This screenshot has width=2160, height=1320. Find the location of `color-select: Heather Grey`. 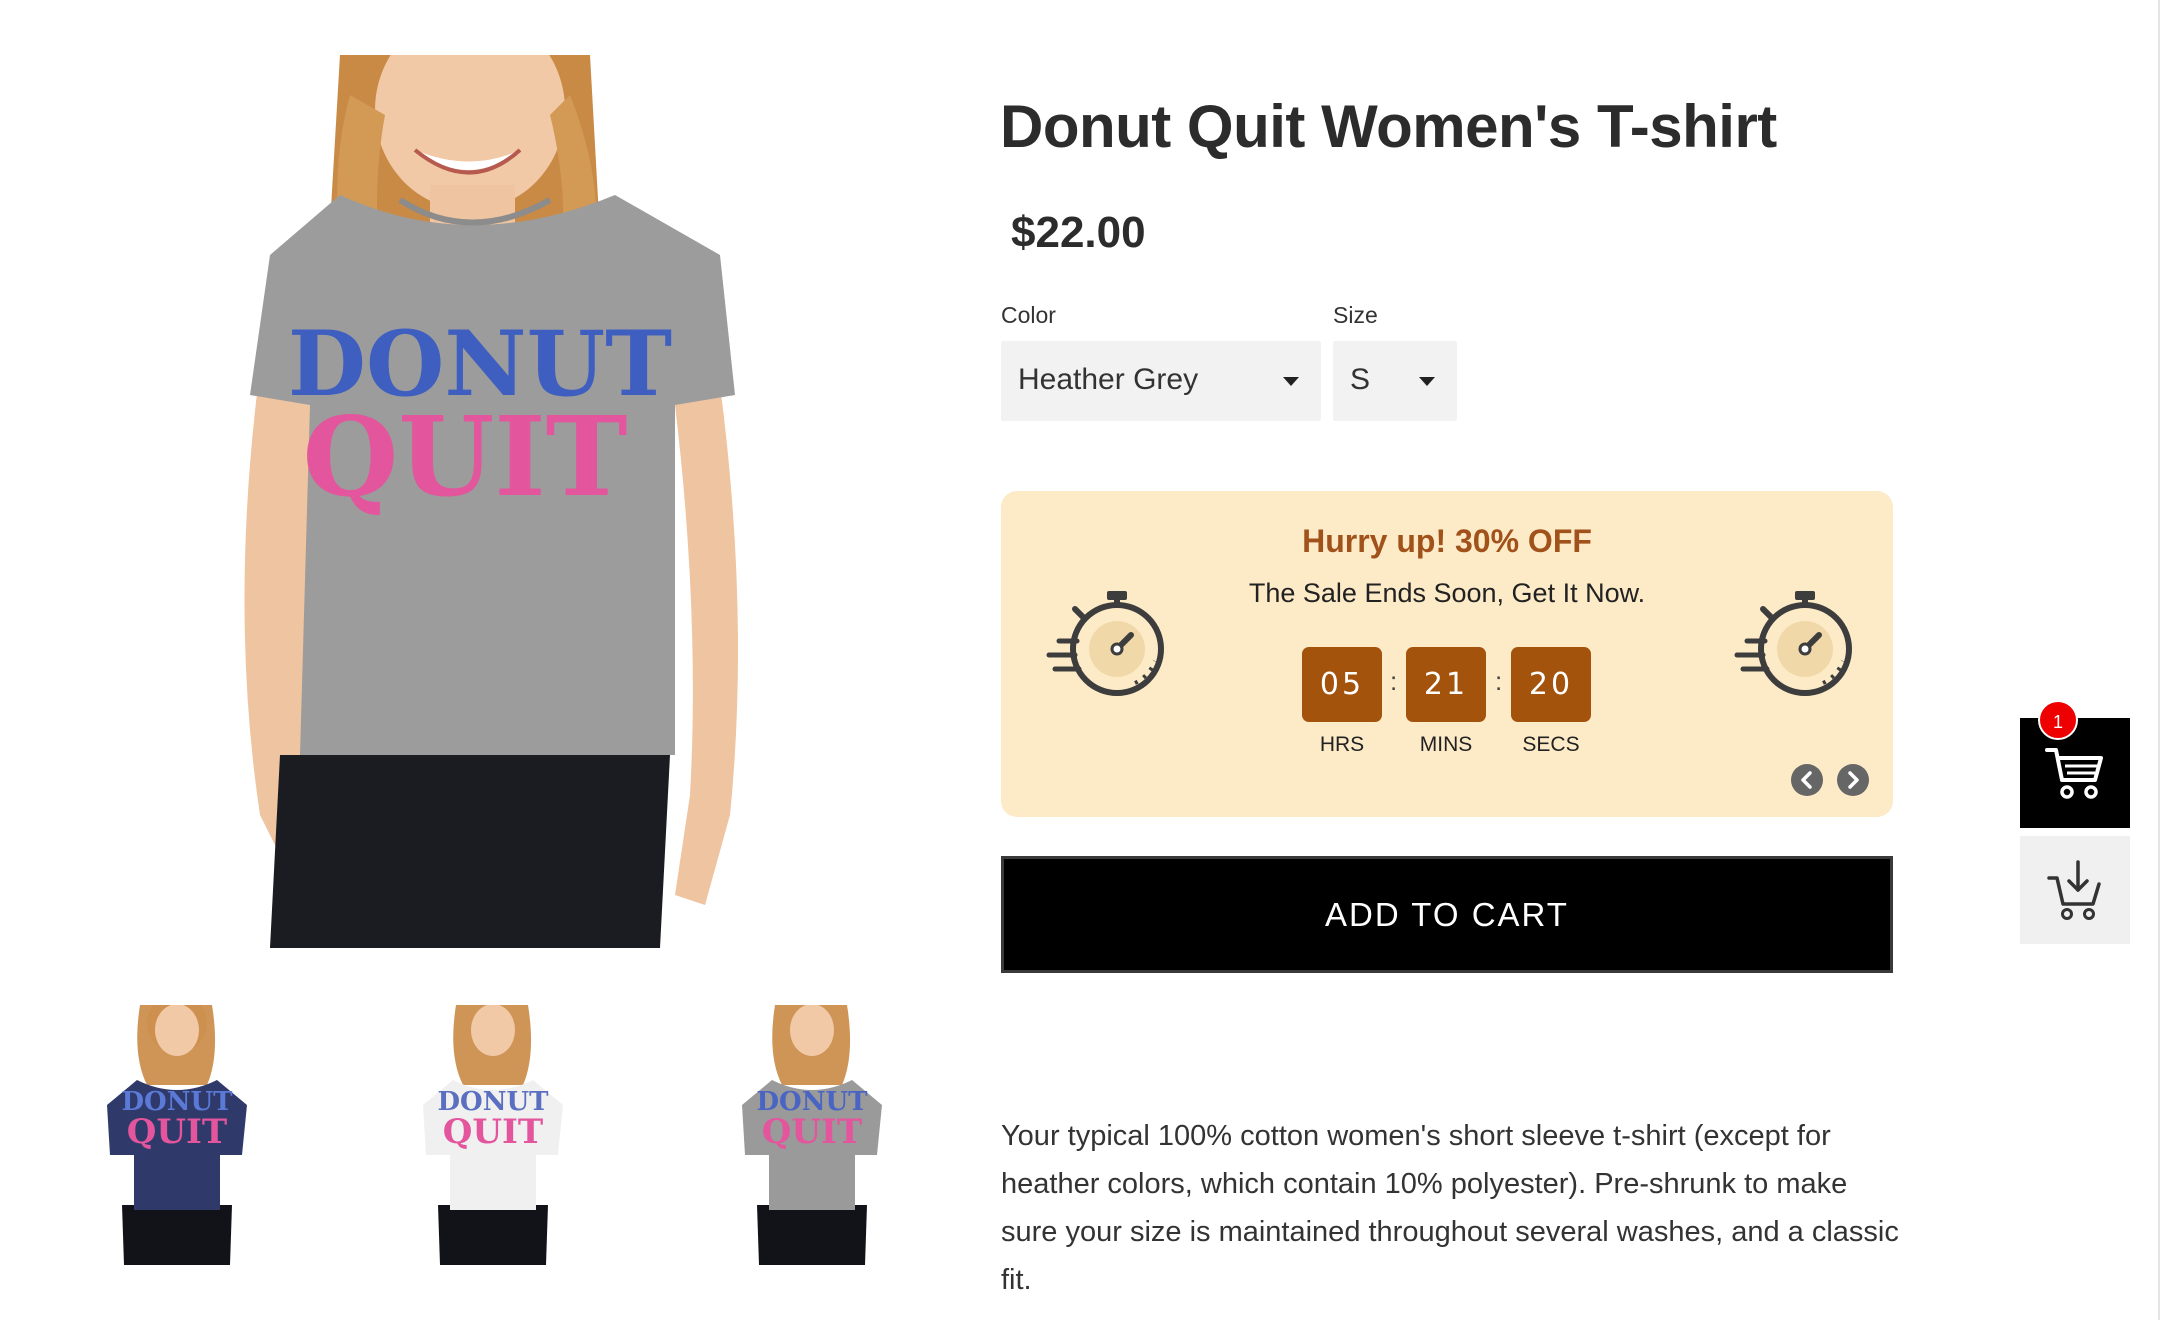

color-select: Heather Grey is located at coordinates (1161, 381).